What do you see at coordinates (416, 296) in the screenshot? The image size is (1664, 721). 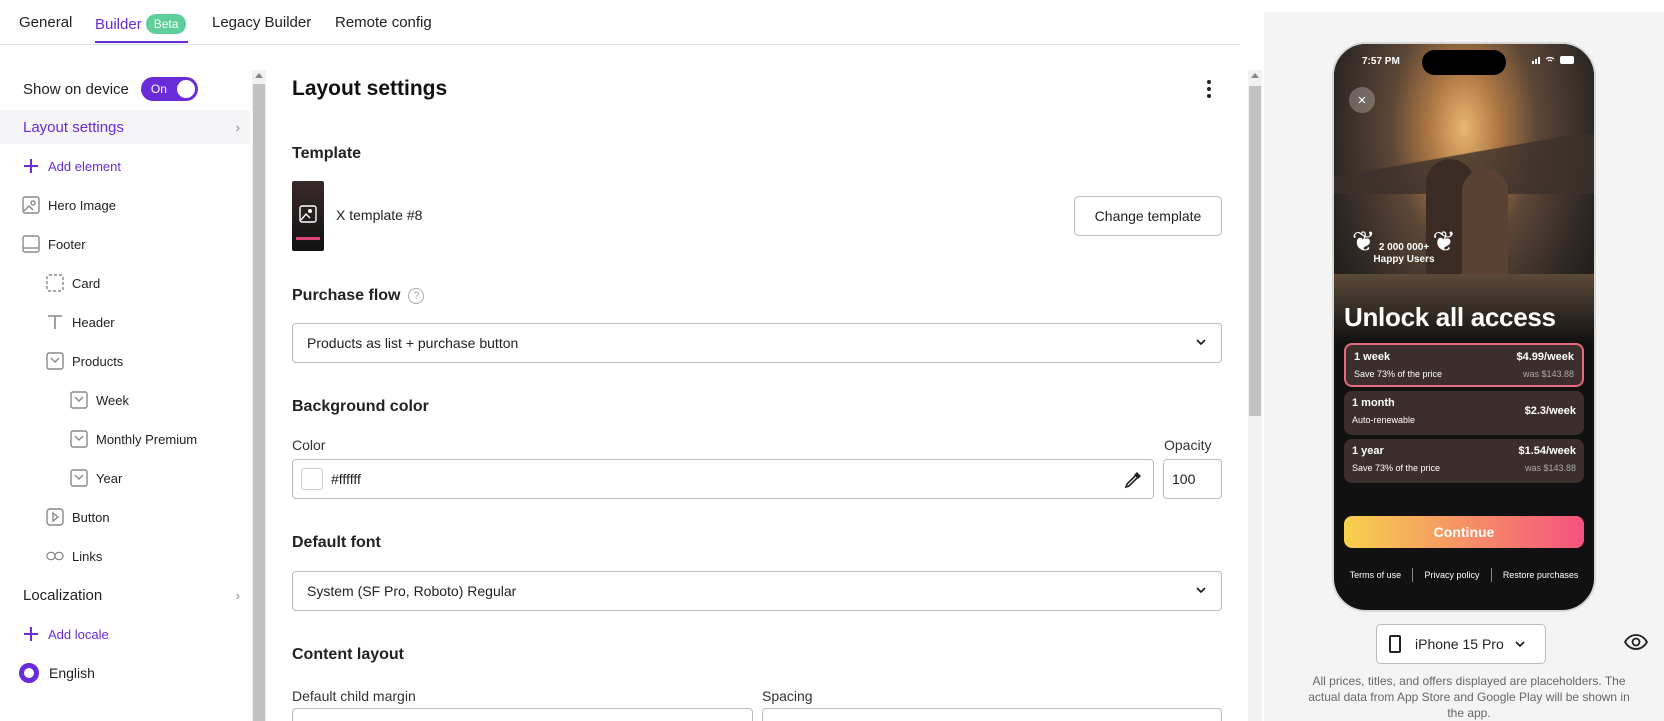 I see `help-icon: ?` at bounding box center [416, 296].